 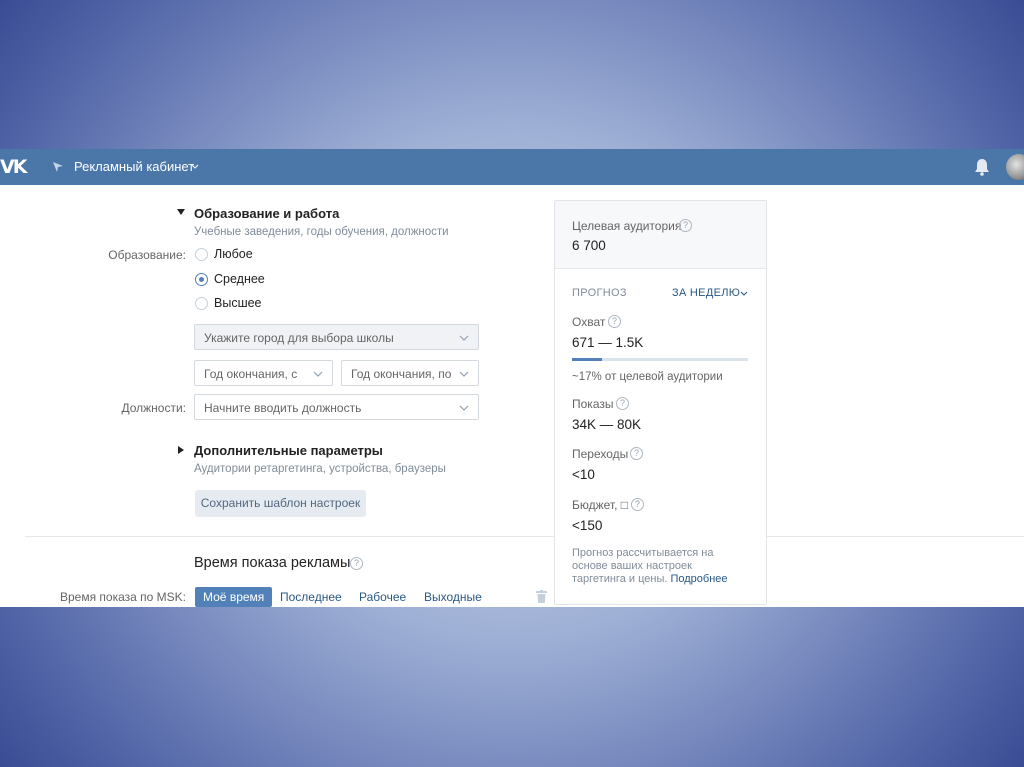 What do you see at coordinates (541, 596) in the screenshot?
I see `trash-icon` at bounding box center [541, 596].